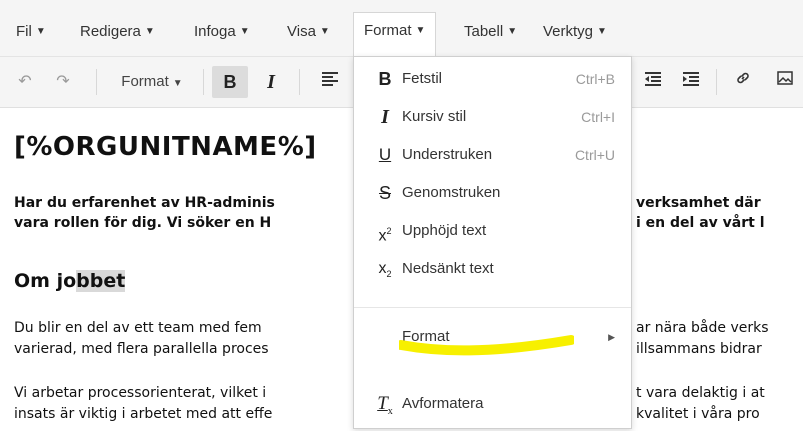 This screenshot has height=431, width=803. Describe the element at coordinates (385, 79) in the screenshot. I see `bold-icon: B` at that location.